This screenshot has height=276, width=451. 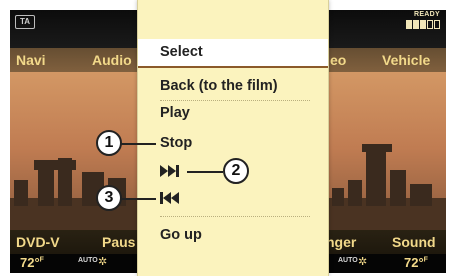 I want to click on bottom-menu-dvd-v: DVD-V, so click(x=38, y=242).